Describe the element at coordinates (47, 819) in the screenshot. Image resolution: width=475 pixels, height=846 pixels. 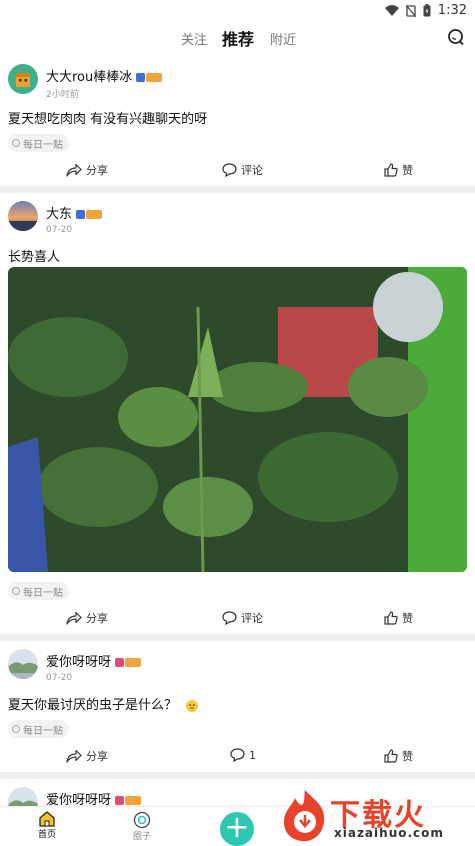
I see `home-icon` at that location.